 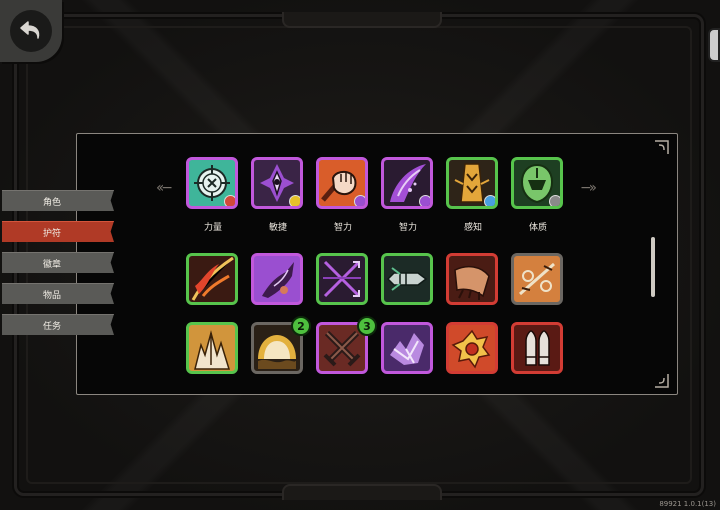 What do you see at coordinates (58, 293) in the screenshot?
I see `tab-items: 物品` at bounding box center [58, 293].